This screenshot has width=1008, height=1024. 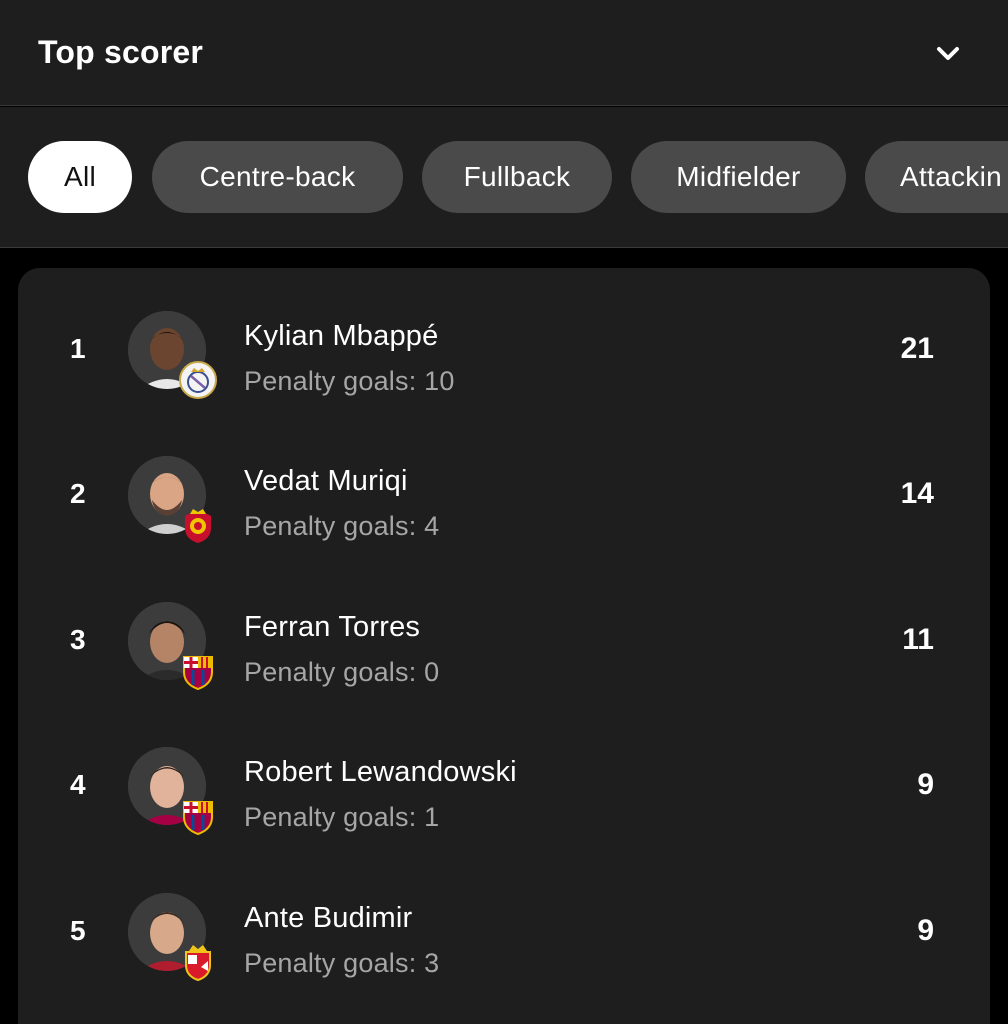 I want to click on player-name: Robert Lewandowski, so click(x=380, y=772).